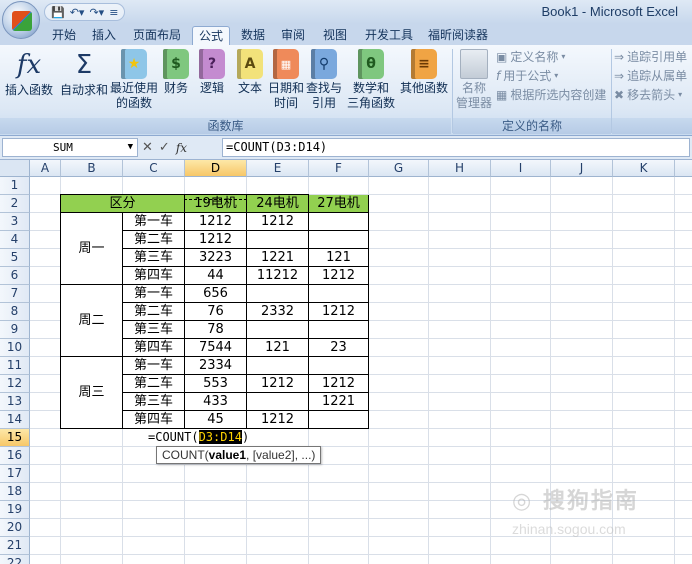 The image size is (692, 564). I want to click on financial-button: $ 财务, so click(176, 72).